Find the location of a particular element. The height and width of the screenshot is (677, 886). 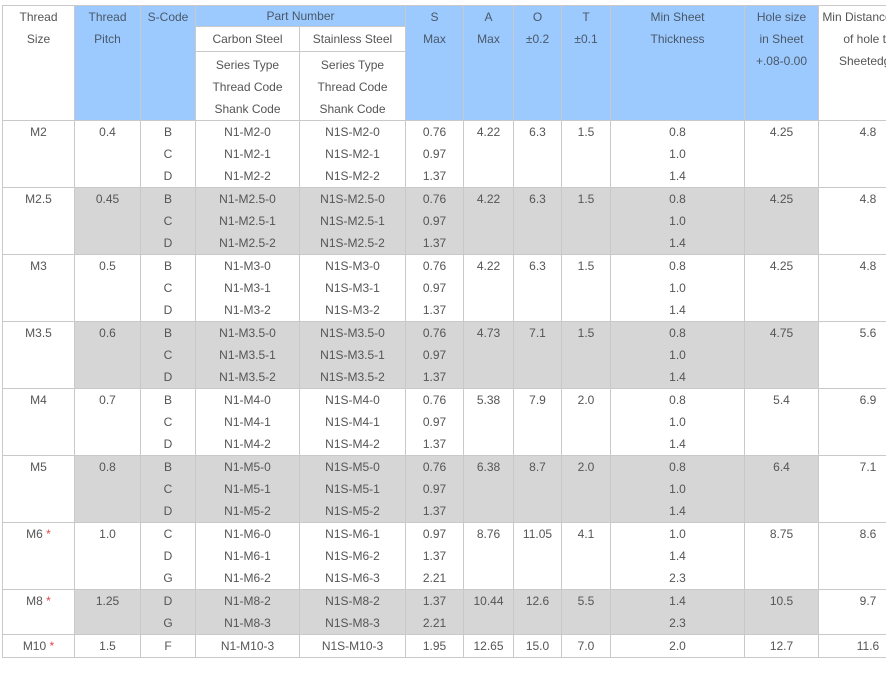

cell-thread-pitch: 0.4 is located at coordinates (107, 154).